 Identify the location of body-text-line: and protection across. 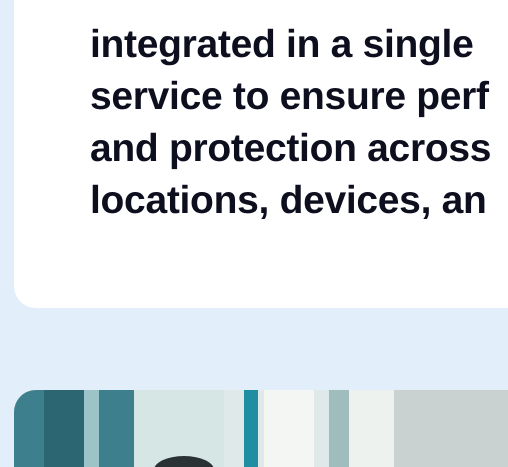
(291, 149).